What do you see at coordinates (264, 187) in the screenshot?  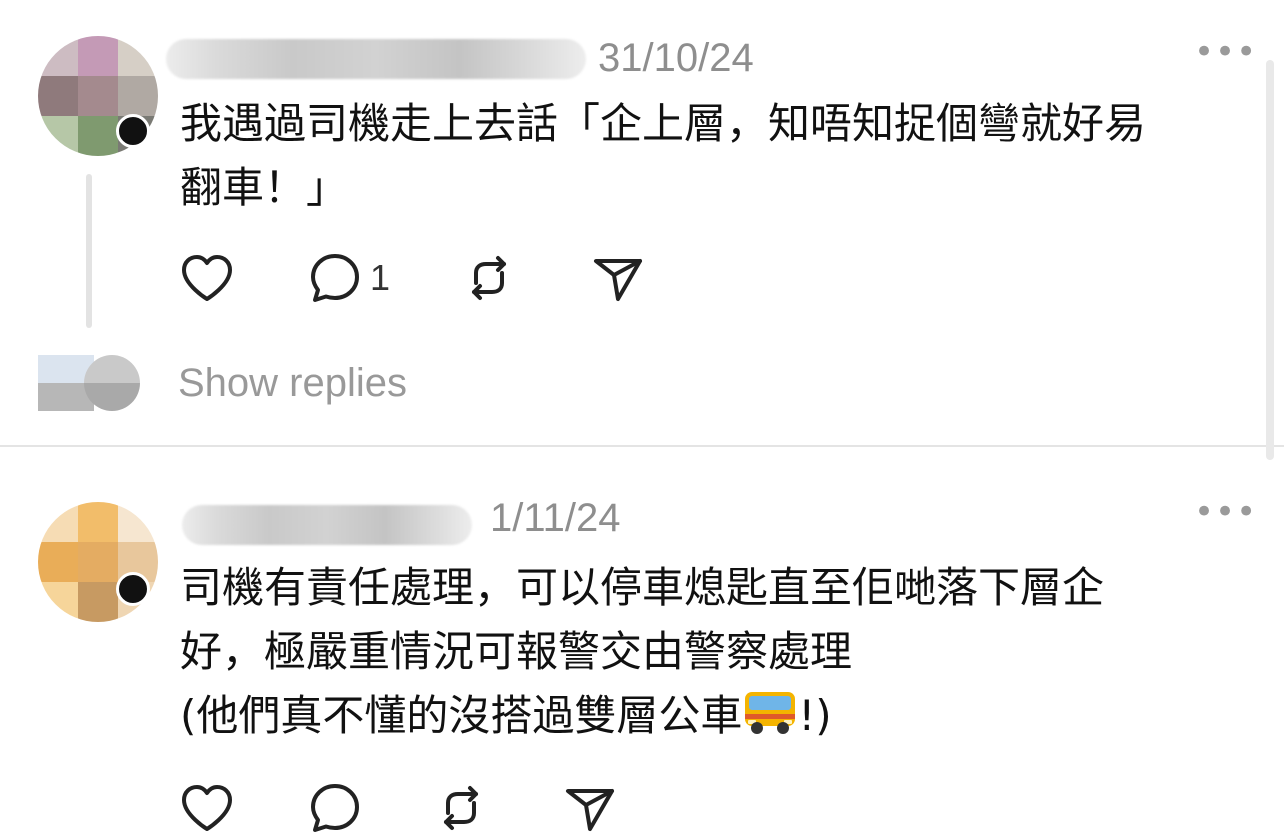 I see `post-text-line: 翻車！」` at bounding box center [264, 187].